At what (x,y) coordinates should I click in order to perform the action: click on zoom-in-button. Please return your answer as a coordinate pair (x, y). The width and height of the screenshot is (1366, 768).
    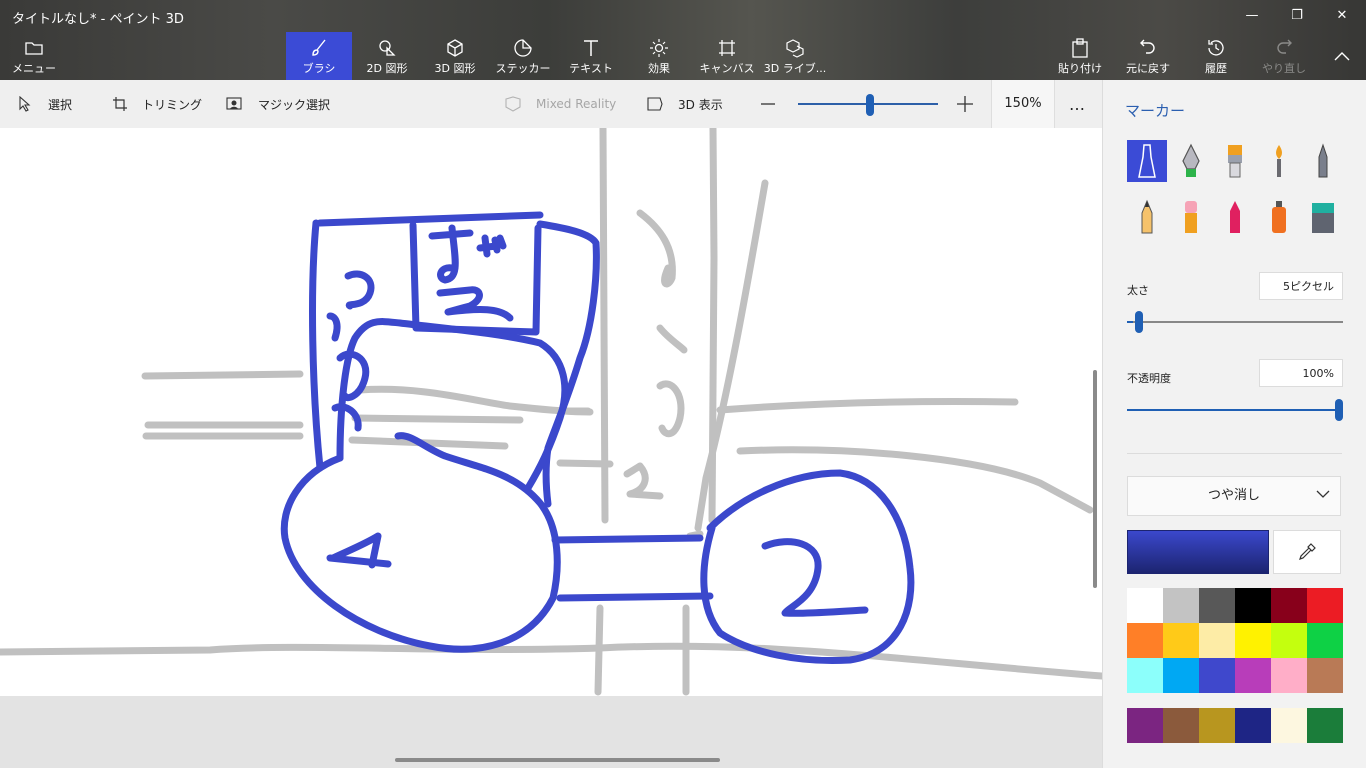
    Looking at the image, I should click on (970, 104).